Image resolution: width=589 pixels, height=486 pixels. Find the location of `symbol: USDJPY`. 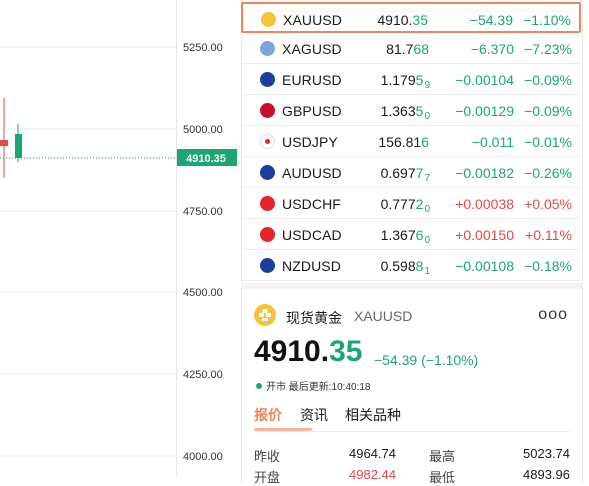

symbol: USDJPY is located at coordinates (310, 142).